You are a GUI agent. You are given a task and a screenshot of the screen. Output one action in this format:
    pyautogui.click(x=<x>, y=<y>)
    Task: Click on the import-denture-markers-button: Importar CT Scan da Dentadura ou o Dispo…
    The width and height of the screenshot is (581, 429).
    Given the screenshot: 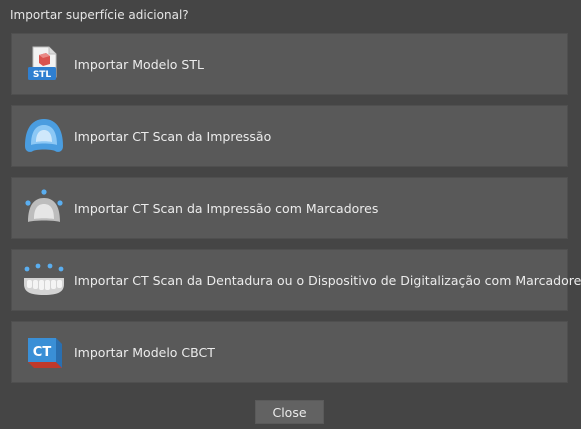 What is the action you would take?
    pyautogui.click(x=296, y=280)
    